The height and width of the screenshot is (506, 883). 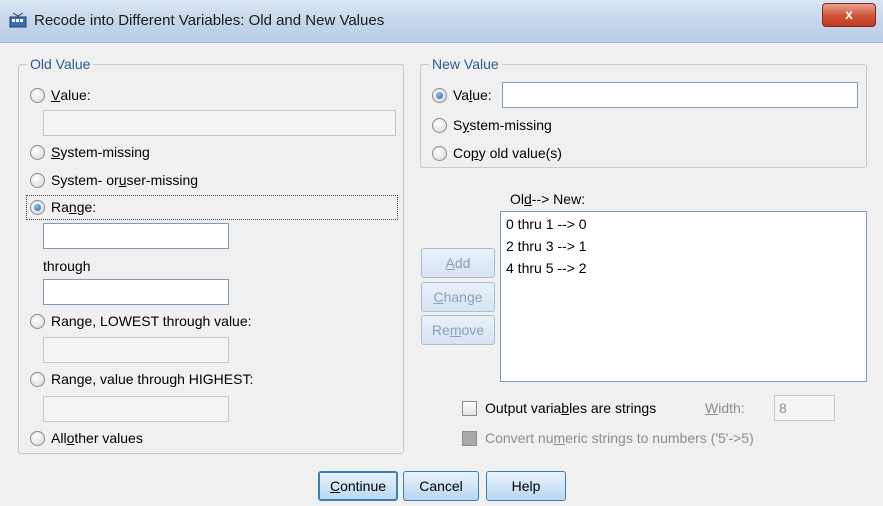 I want to click on new-copy-old-radio: Co p y old value(s), so click(x=497, y=153).